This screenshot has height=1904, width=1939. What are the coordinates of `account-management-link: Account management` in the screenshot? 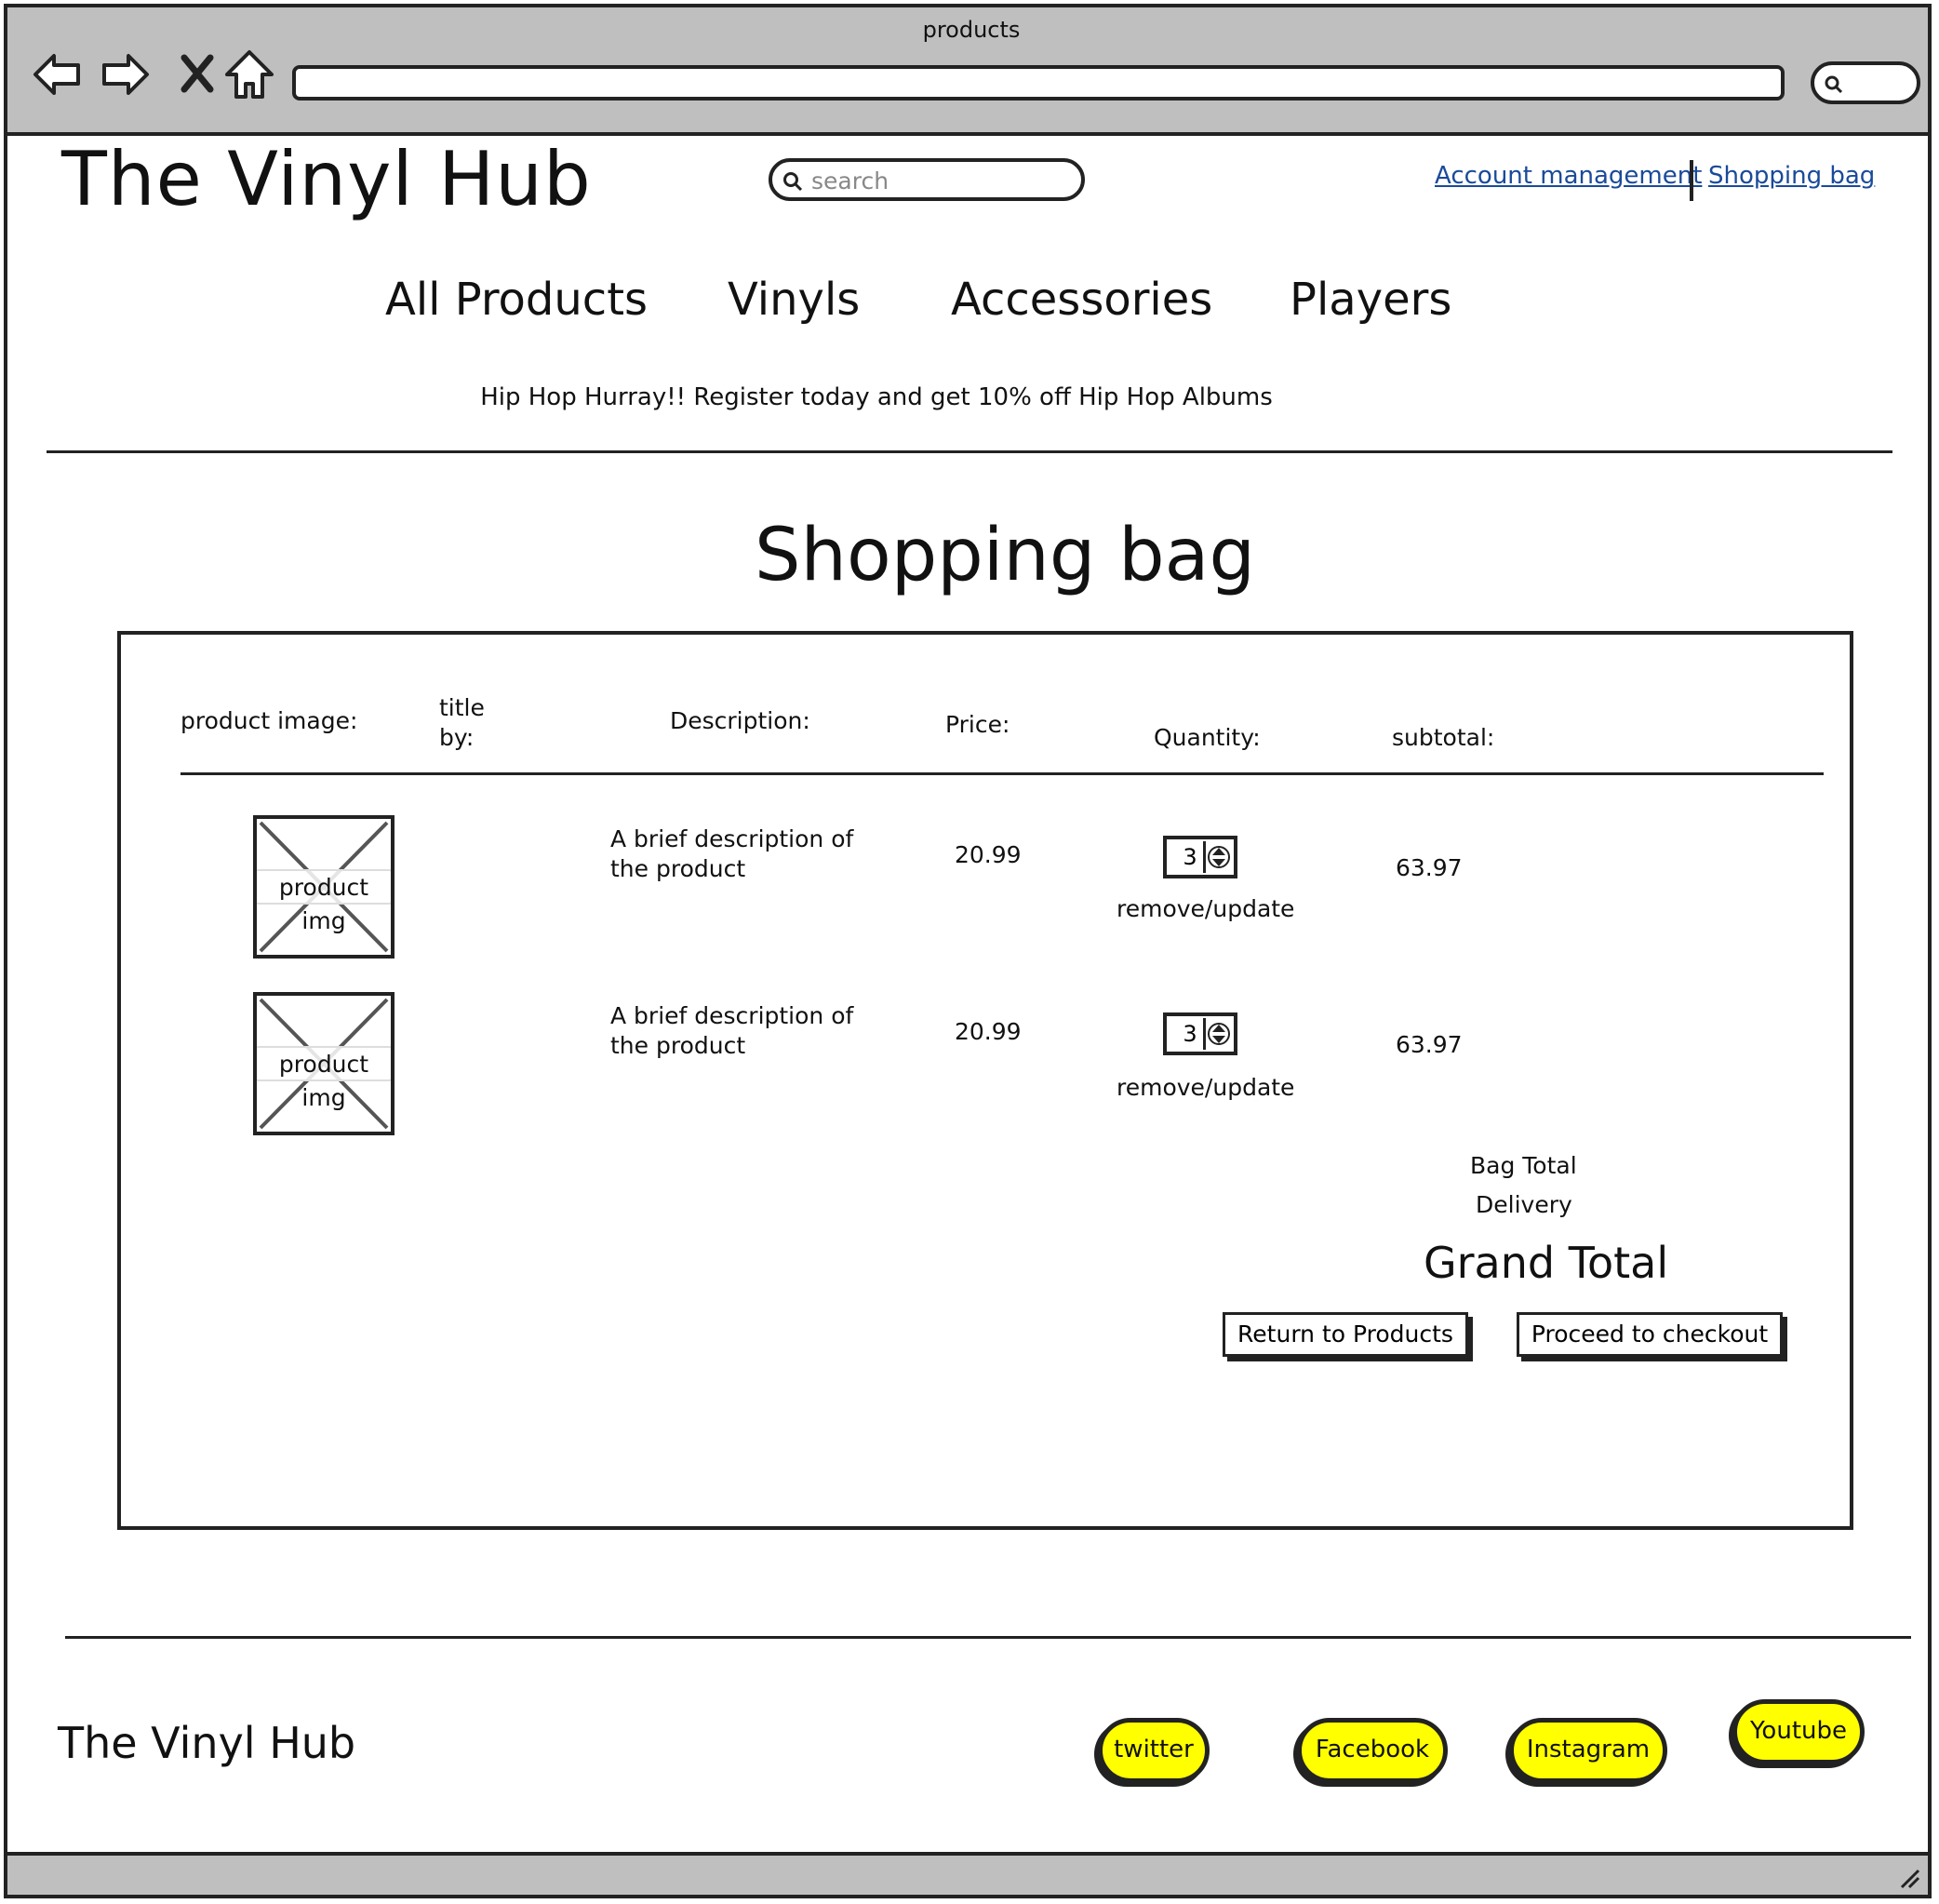 It's located at (1568, 176).